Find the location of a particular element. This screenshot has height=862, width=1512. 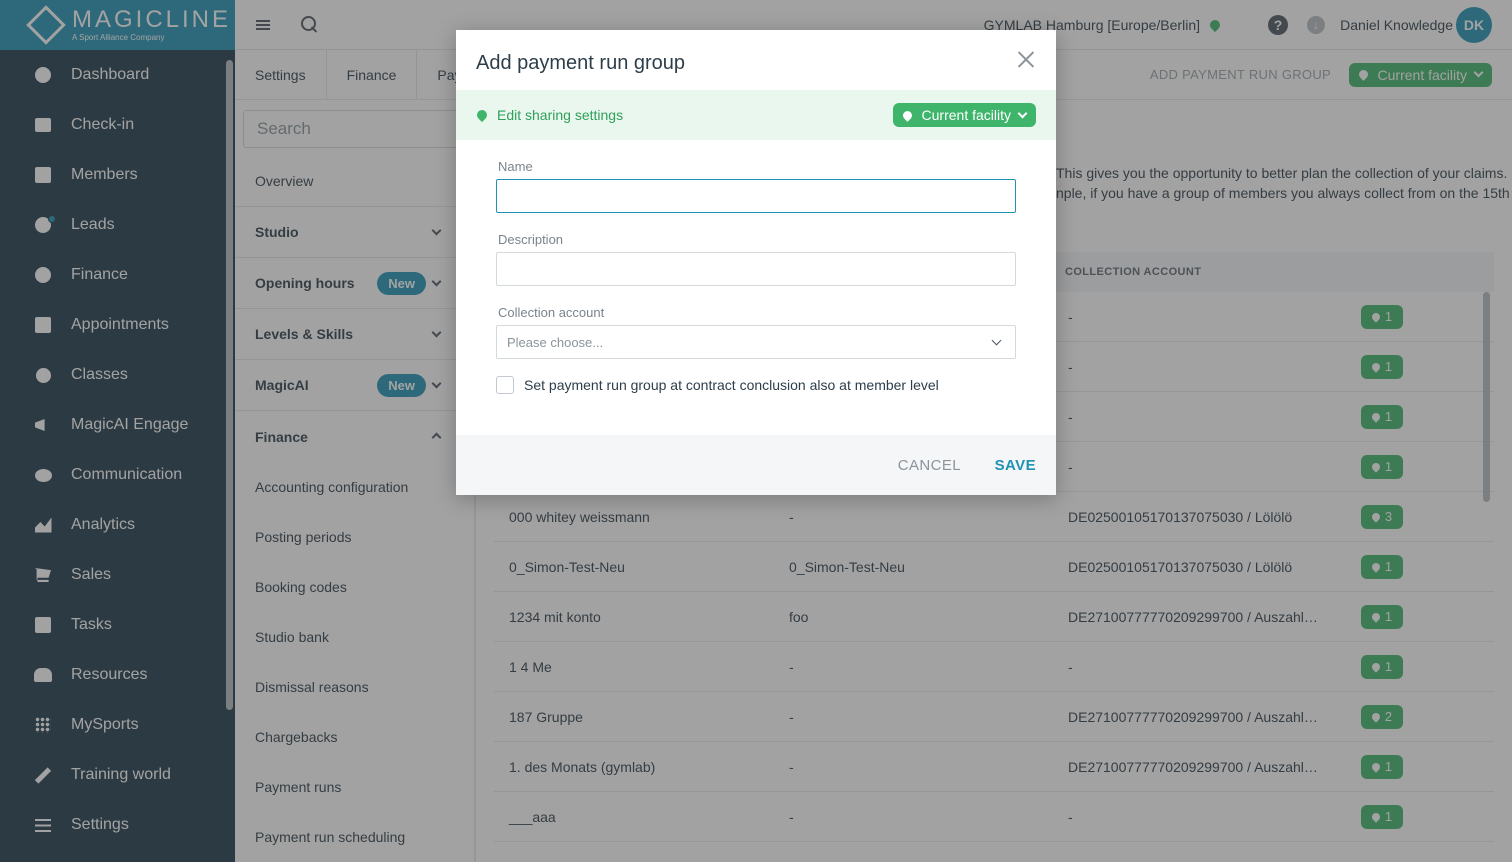

facility-pill-label: Current facility is located at coordinates (966, 115).